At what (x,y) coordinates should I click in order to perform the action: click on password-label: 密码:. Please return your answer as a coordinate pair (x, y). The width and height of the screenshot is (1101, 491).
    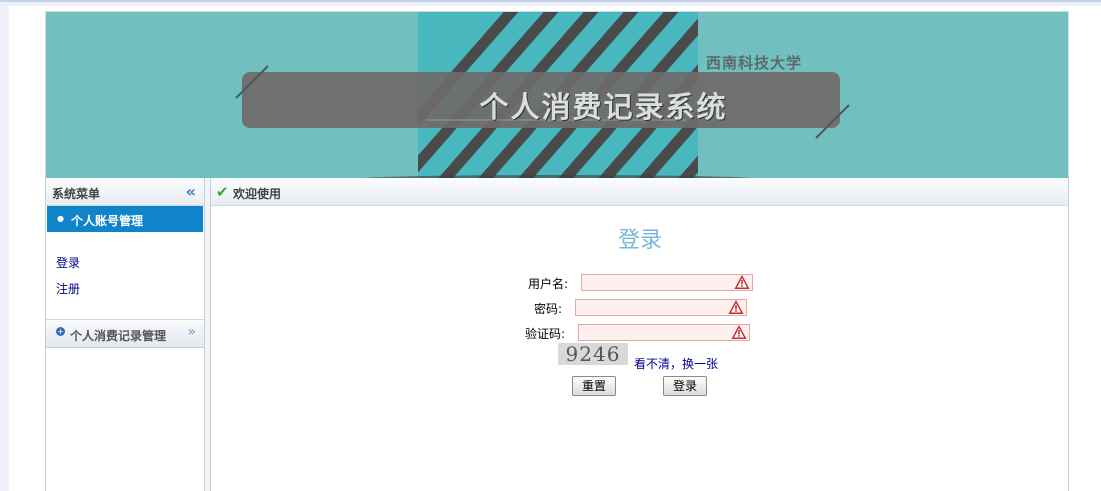
    Looking at the image, I should click on (547, 309).